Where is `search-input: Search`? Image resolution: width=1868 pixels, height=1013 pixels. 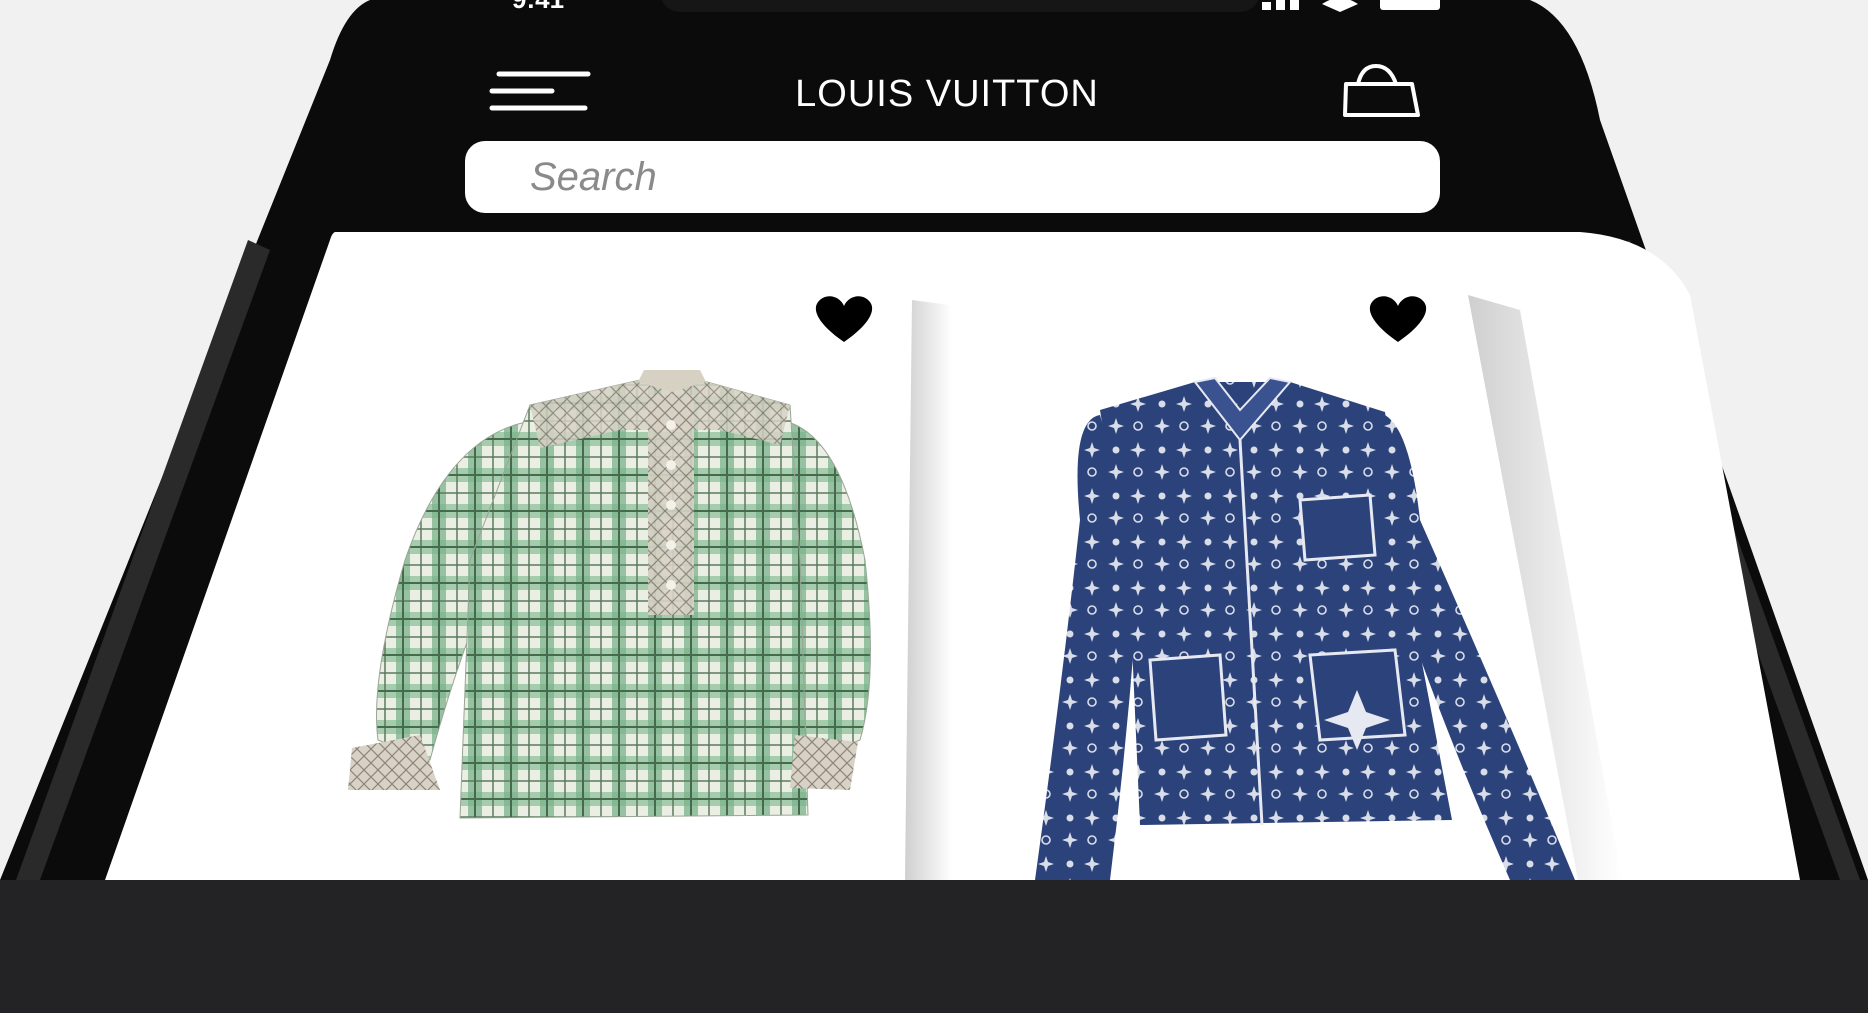 search-input: Search is located at coordinates (593, 177).